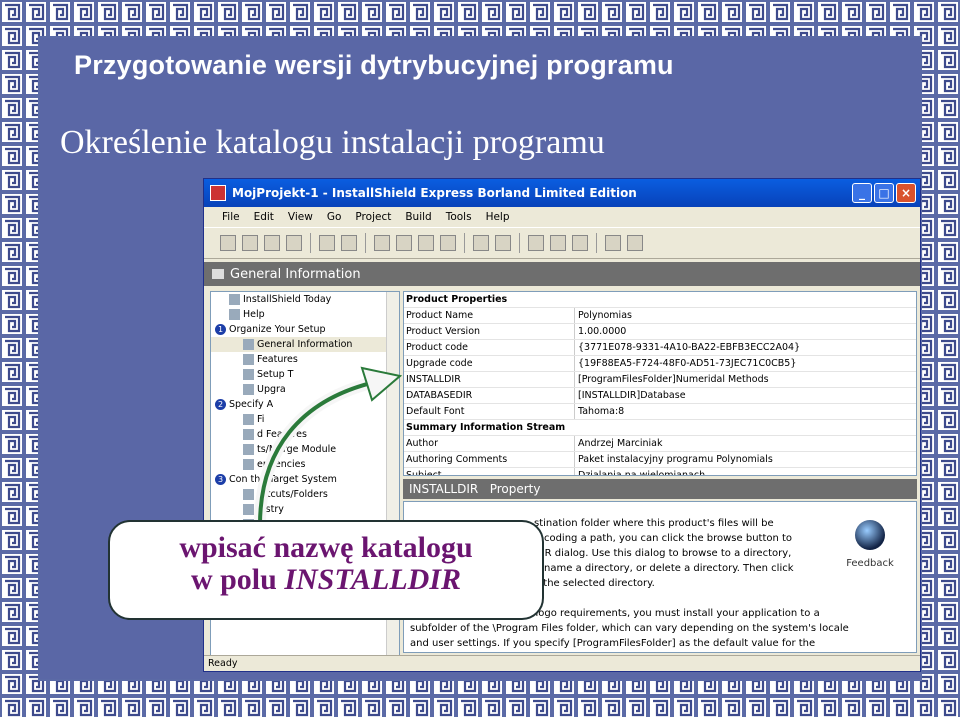  What do you see at coordinates (448, 243) in the screenshot?
I see `forward-icon` at bounding box center [448, 243].